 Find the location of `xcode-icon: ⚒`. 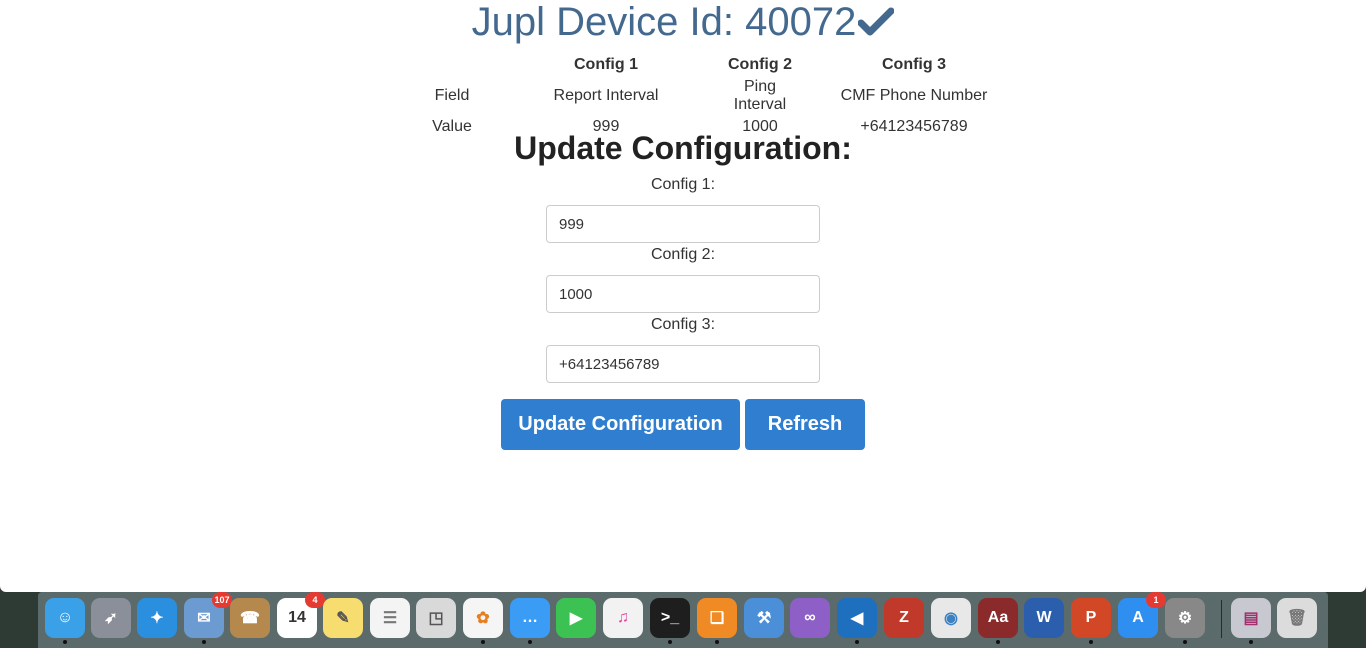

xcode-icon: ⚒ is located at coordinates (764, 618).